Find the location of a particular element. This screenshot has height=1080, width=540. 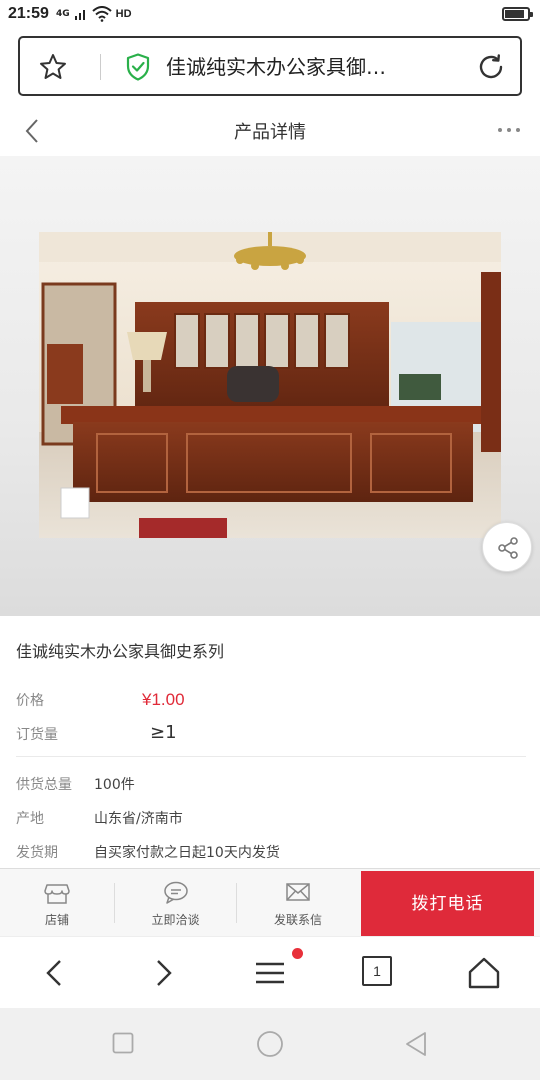

page-header: 产品详情 is located at coordinates (270, 130).